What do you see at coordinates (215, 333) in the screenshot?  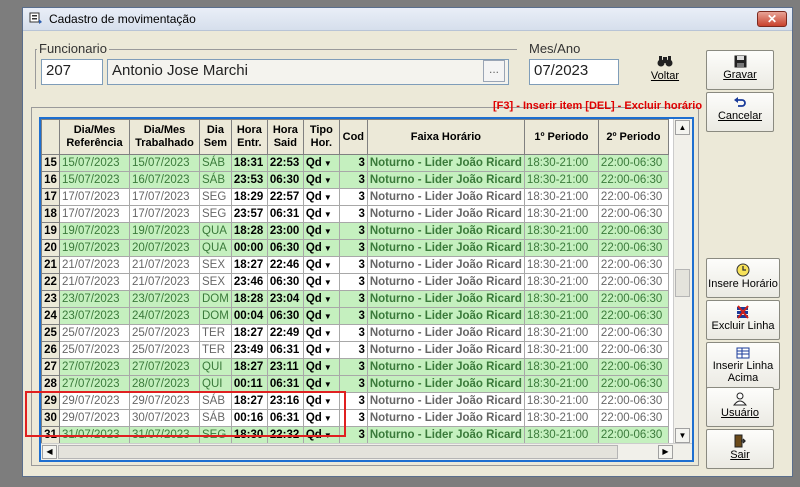 I see `dia-sem-cell: TER` at bounding box center [215, 333].